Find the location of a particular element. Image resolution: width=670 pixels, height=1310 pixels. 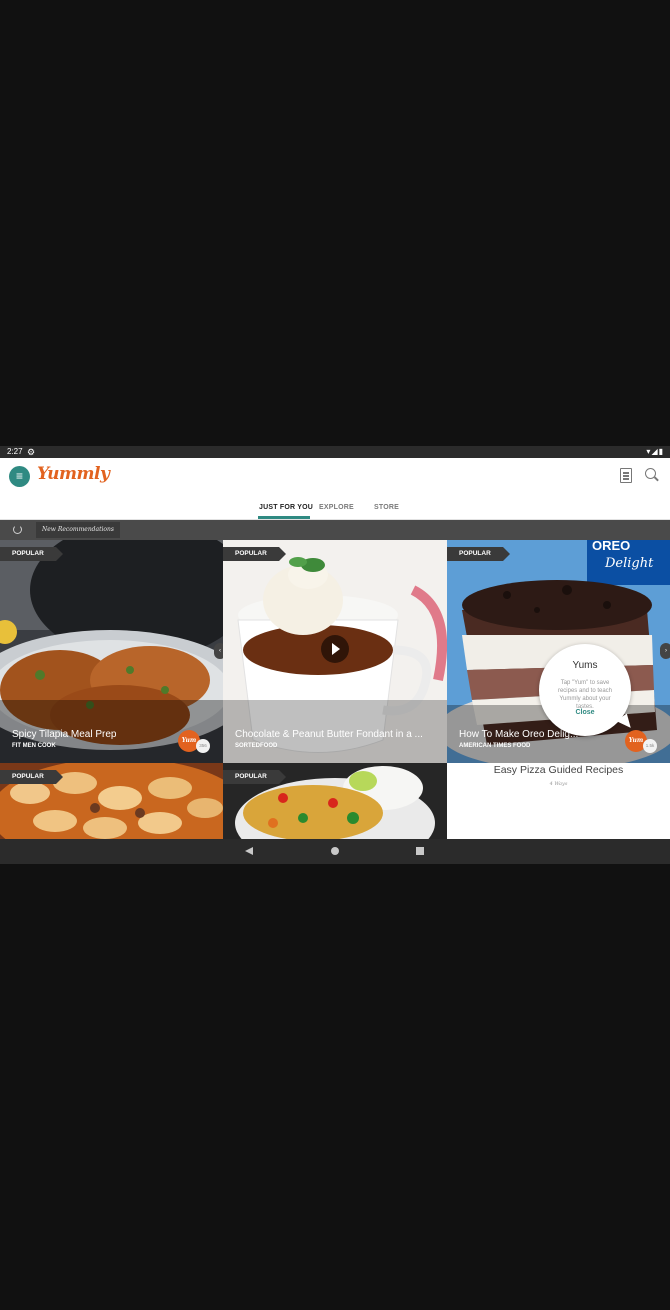

scroll-right-icon: › is located at coordinates (665, 651).